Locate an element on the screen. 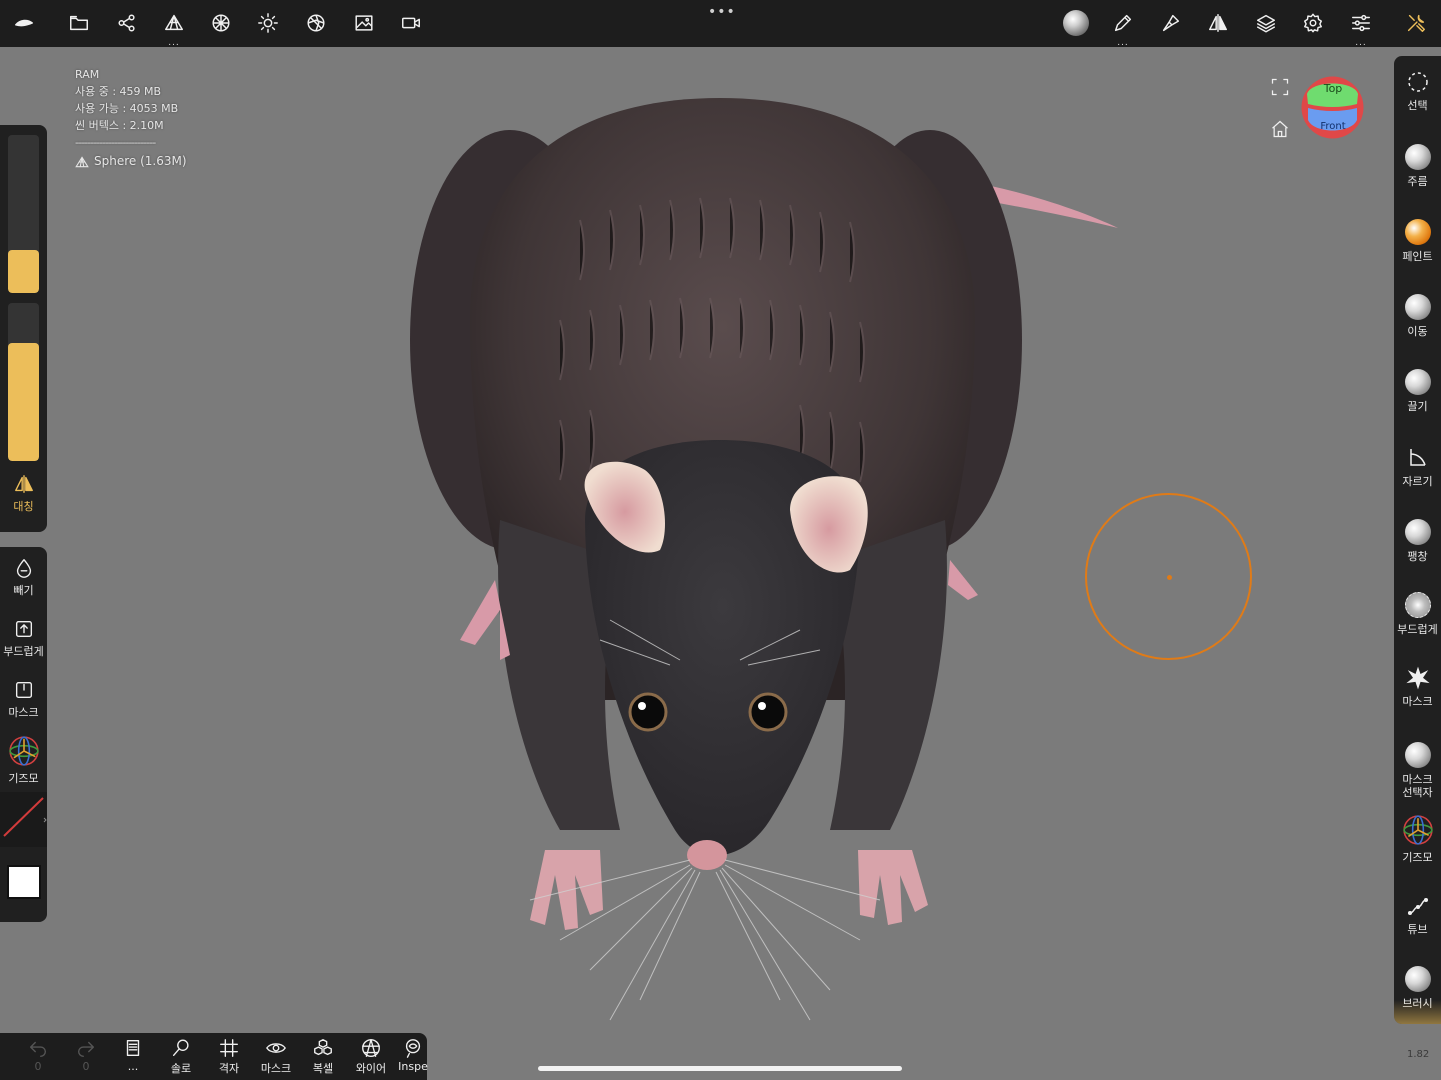 This screenshot has width=1441, height=1080. tool-crease: 주름 is located at coordinates (1417, 166).